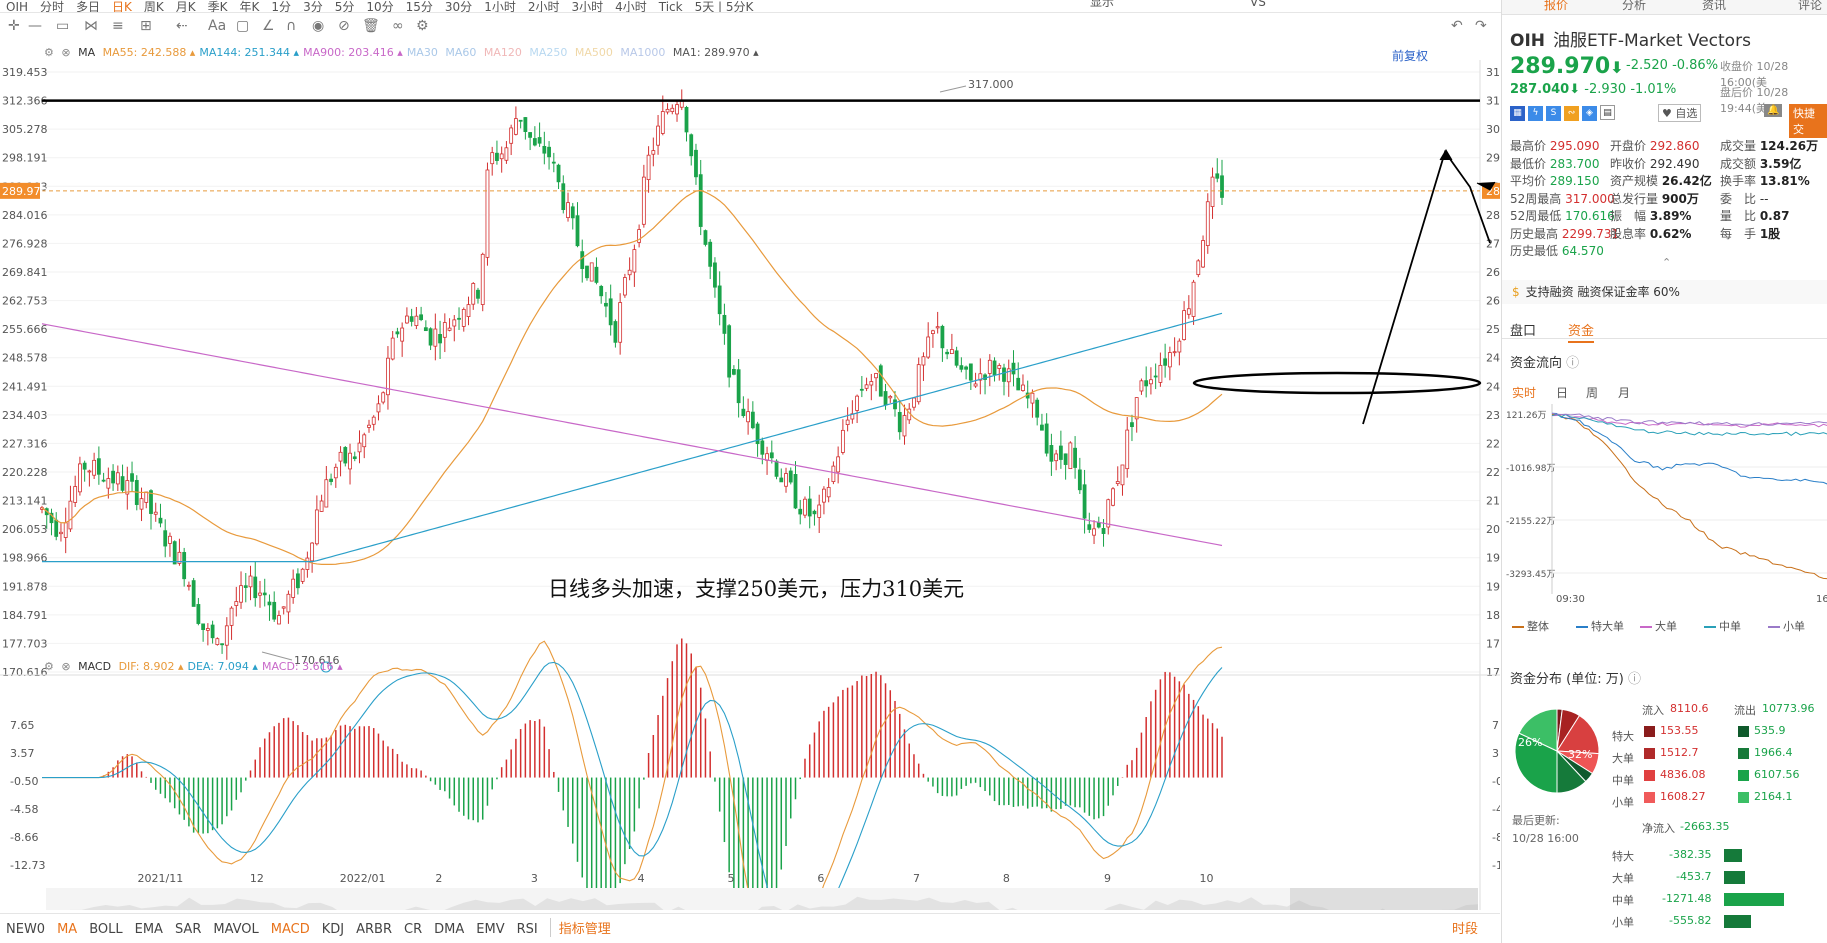 The image size is (1827, 943). I want to click on crosshair-icon: ✛, so click(14, 26).